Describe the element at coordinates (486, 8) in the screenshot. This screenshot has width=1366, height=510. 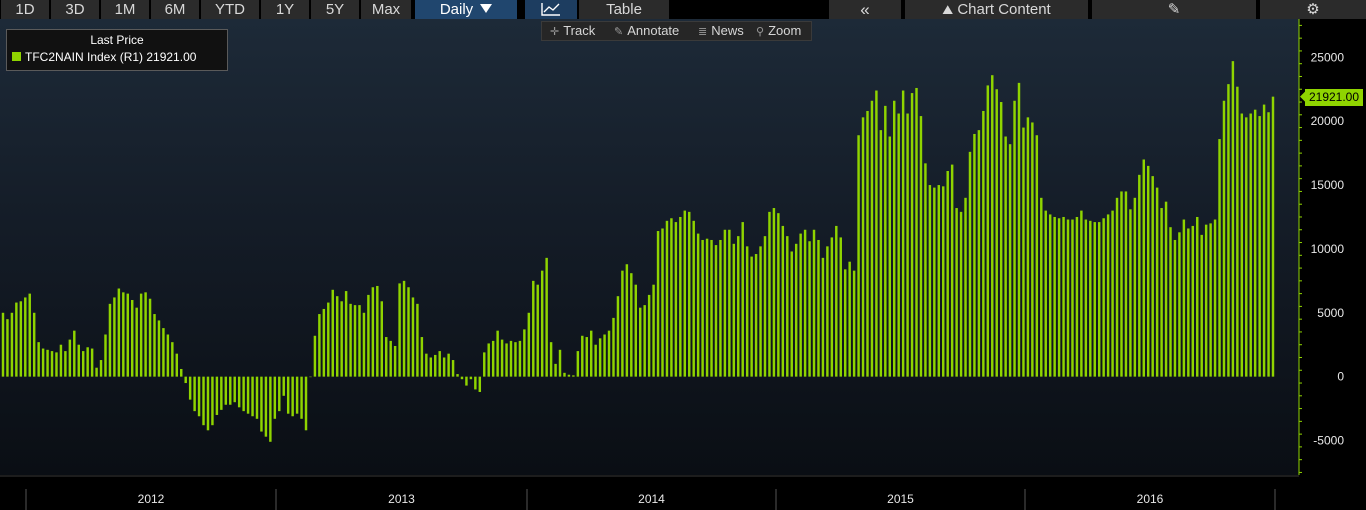
I see `dropdown-caret-icon` at that location.